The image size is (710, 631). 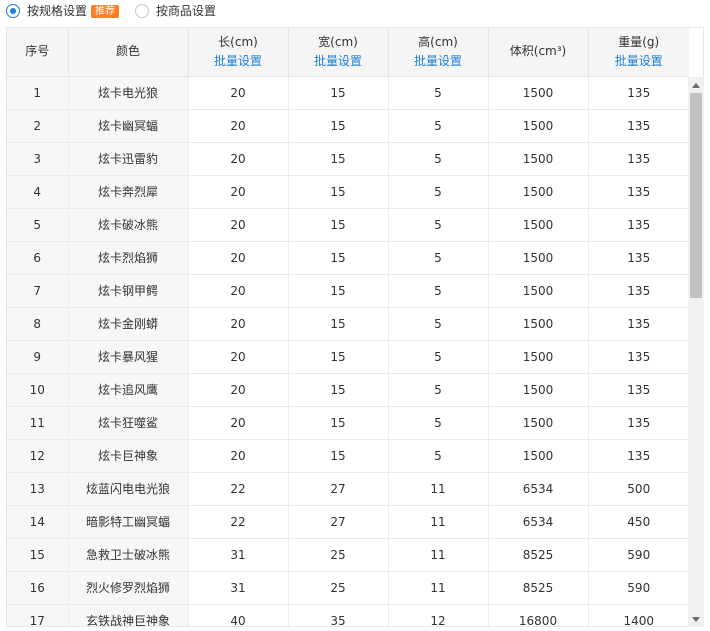 What do you see at coordinates (638, 615) in the screenshot?
I see `cell-weight: 1400` at bounding box center [638, 615].